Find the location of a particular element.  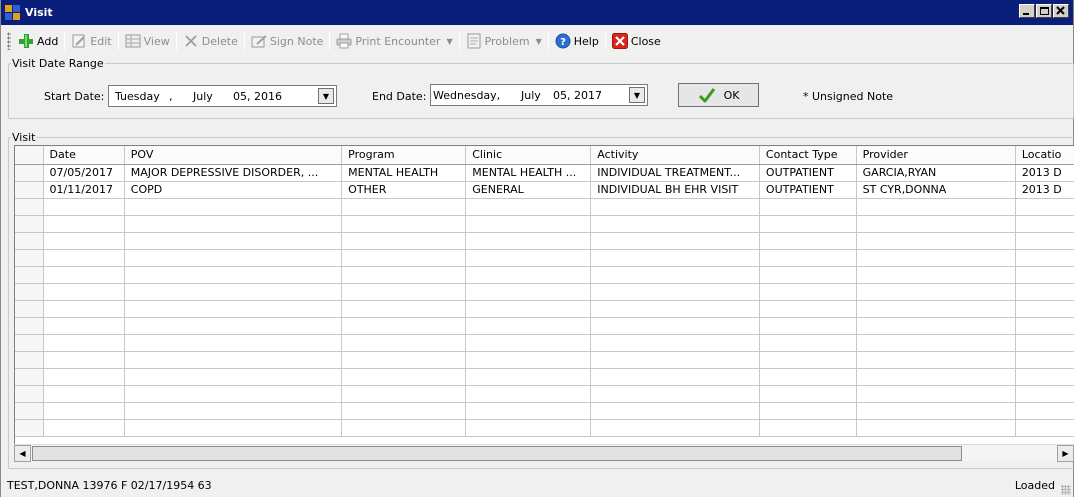

toolbar-grip is located at coordinates (9, 41).